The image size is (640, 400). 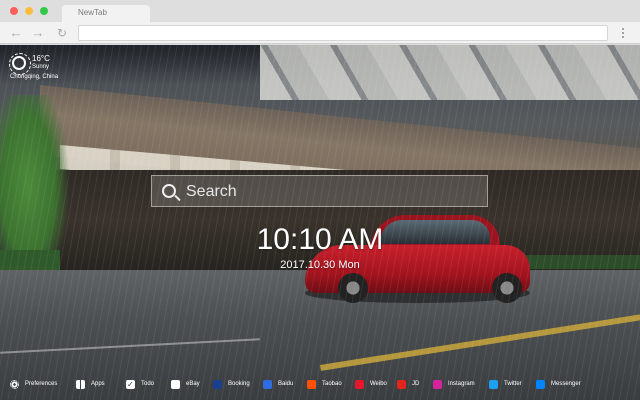 What do you see at coordinates (62, 33) in the screenshot?
I see `reload-icon: ↻` at bounding box center [62, 33].